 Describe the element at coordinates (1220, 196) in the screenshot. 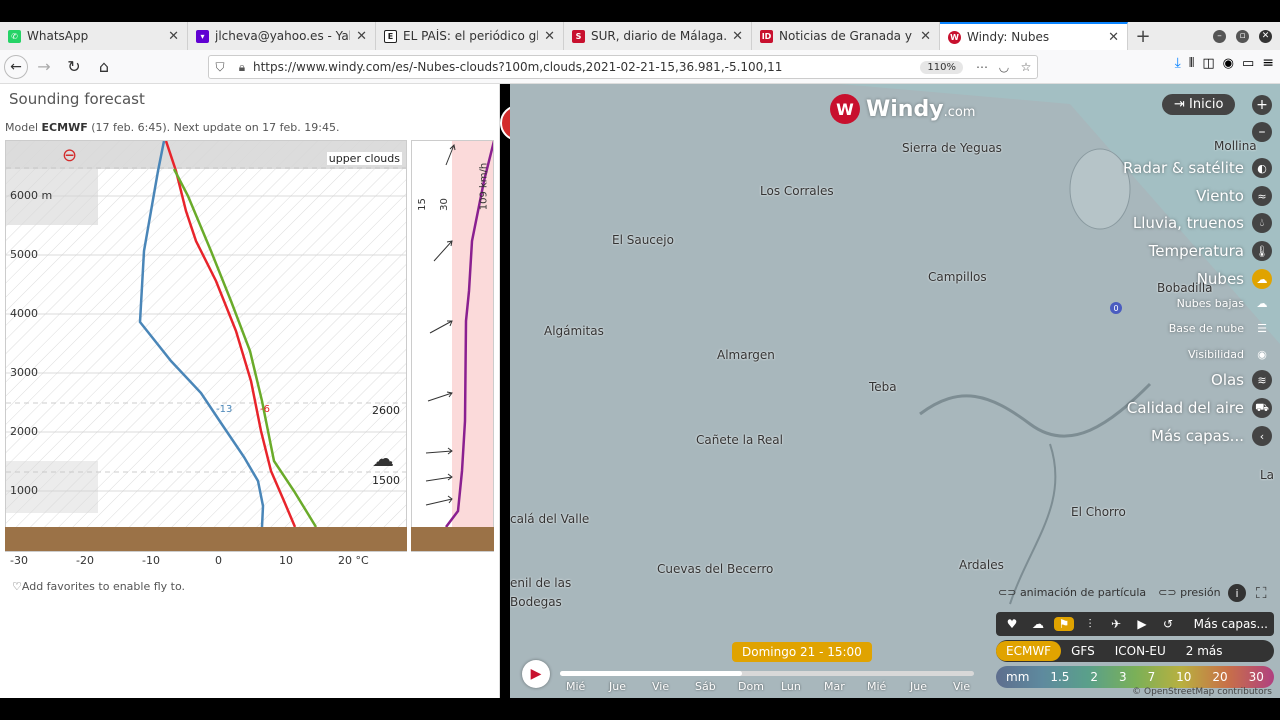

I see `layer-wind: Viento` at that location.